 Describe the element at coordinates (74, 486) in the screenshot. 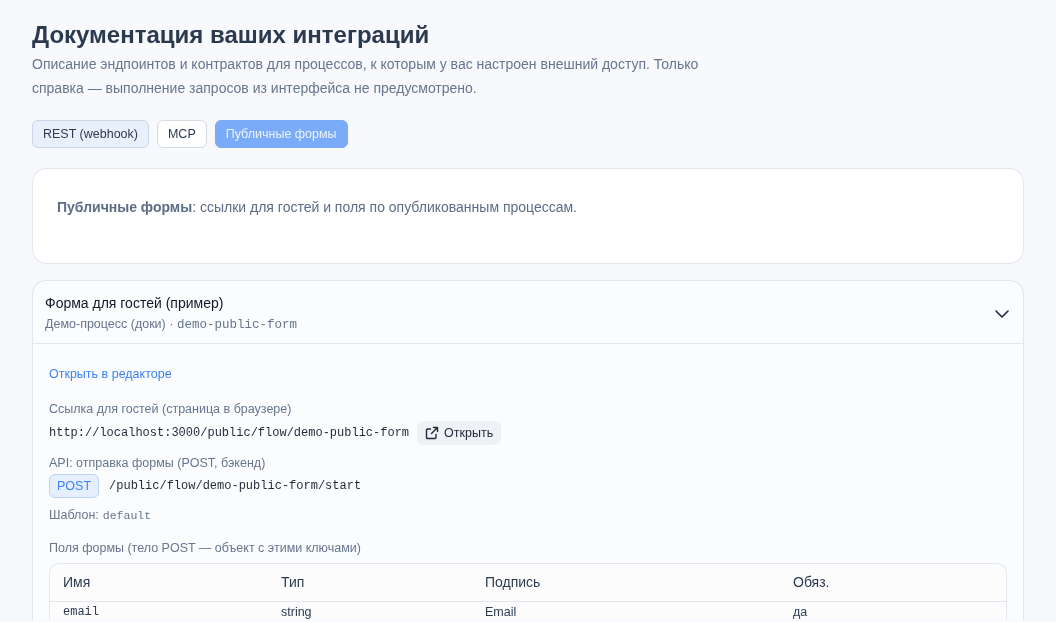

I see `method-badge: POST` at that location.